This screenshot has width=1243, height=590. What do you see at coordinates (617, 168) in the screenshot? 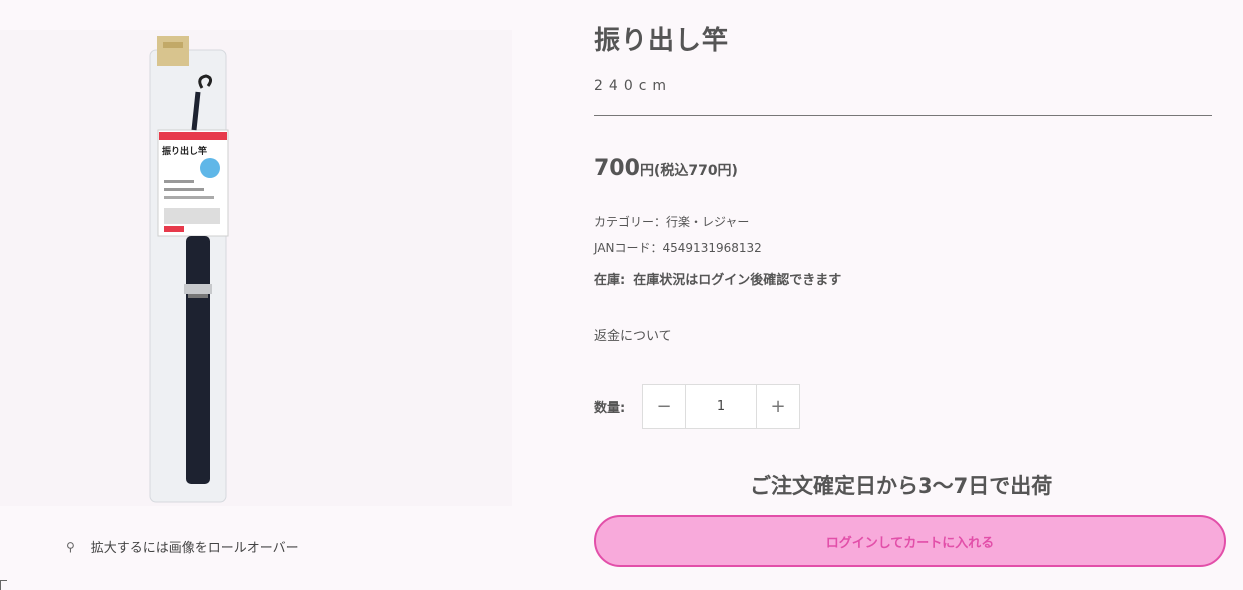
I see `price-main: 700` at bounding box center [617, 168].